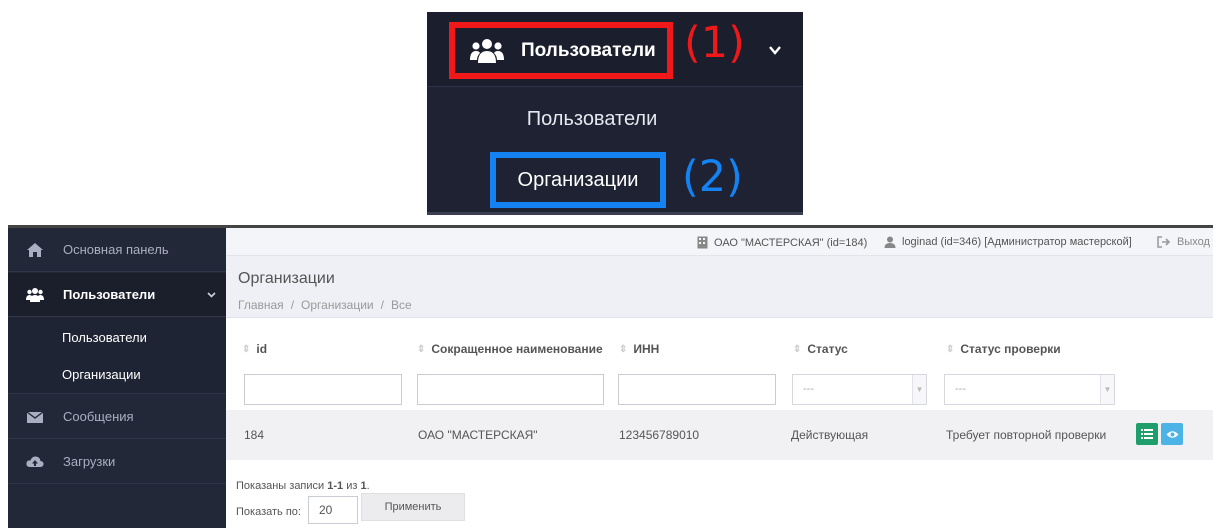  I want to click on column-header-id: ⇕ id, so click(254, 349).